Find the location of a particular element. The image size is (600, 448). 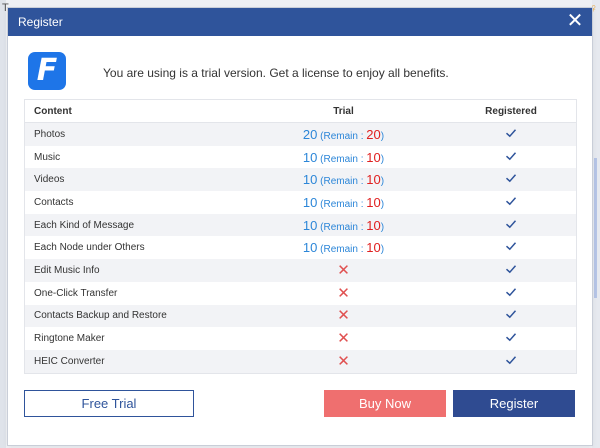

table-row: Videos 10 (Remain : 10) is located at coordinates (300, 180).